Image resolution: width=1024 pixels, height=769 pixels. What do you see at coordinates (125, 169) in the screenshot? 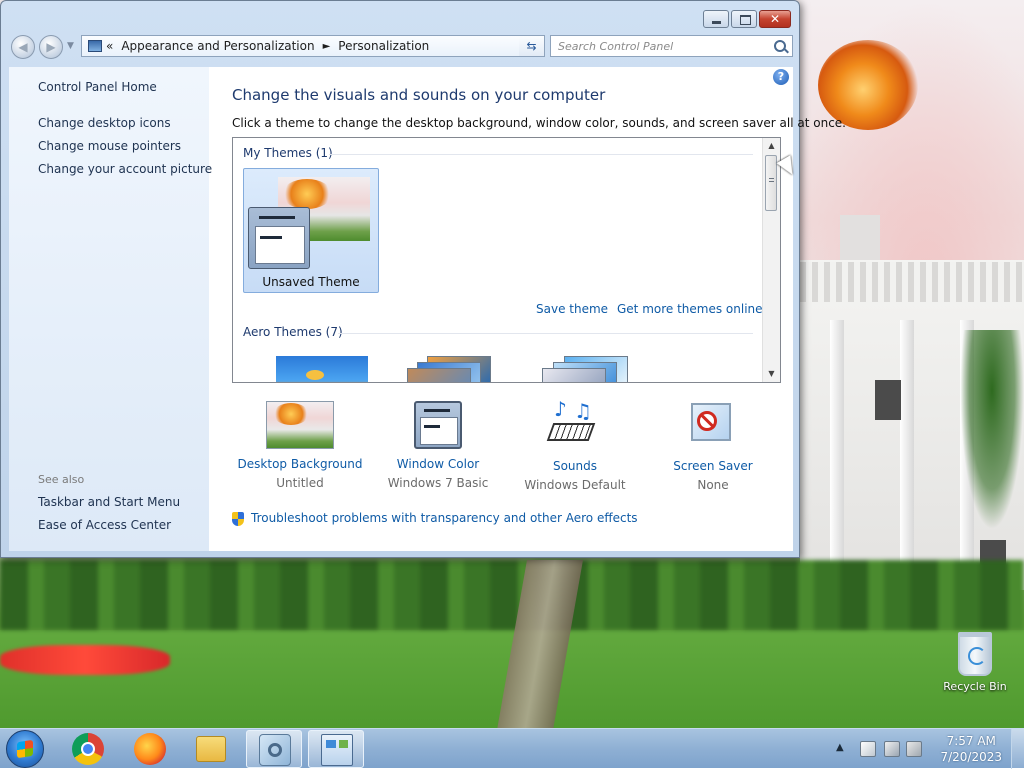
I see `change-account-picture-link: Change your account picture` at bounding box center [125, 169].